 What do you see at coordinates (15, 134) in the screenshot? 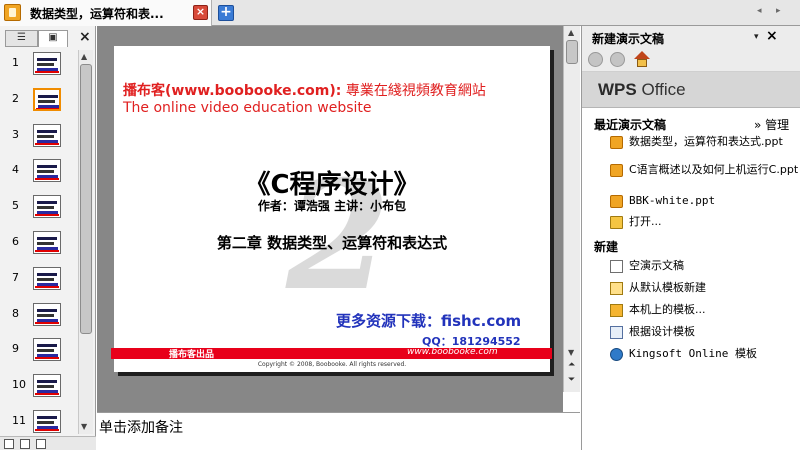
I see `slide-number: 3` at bounding box center [15, 134].